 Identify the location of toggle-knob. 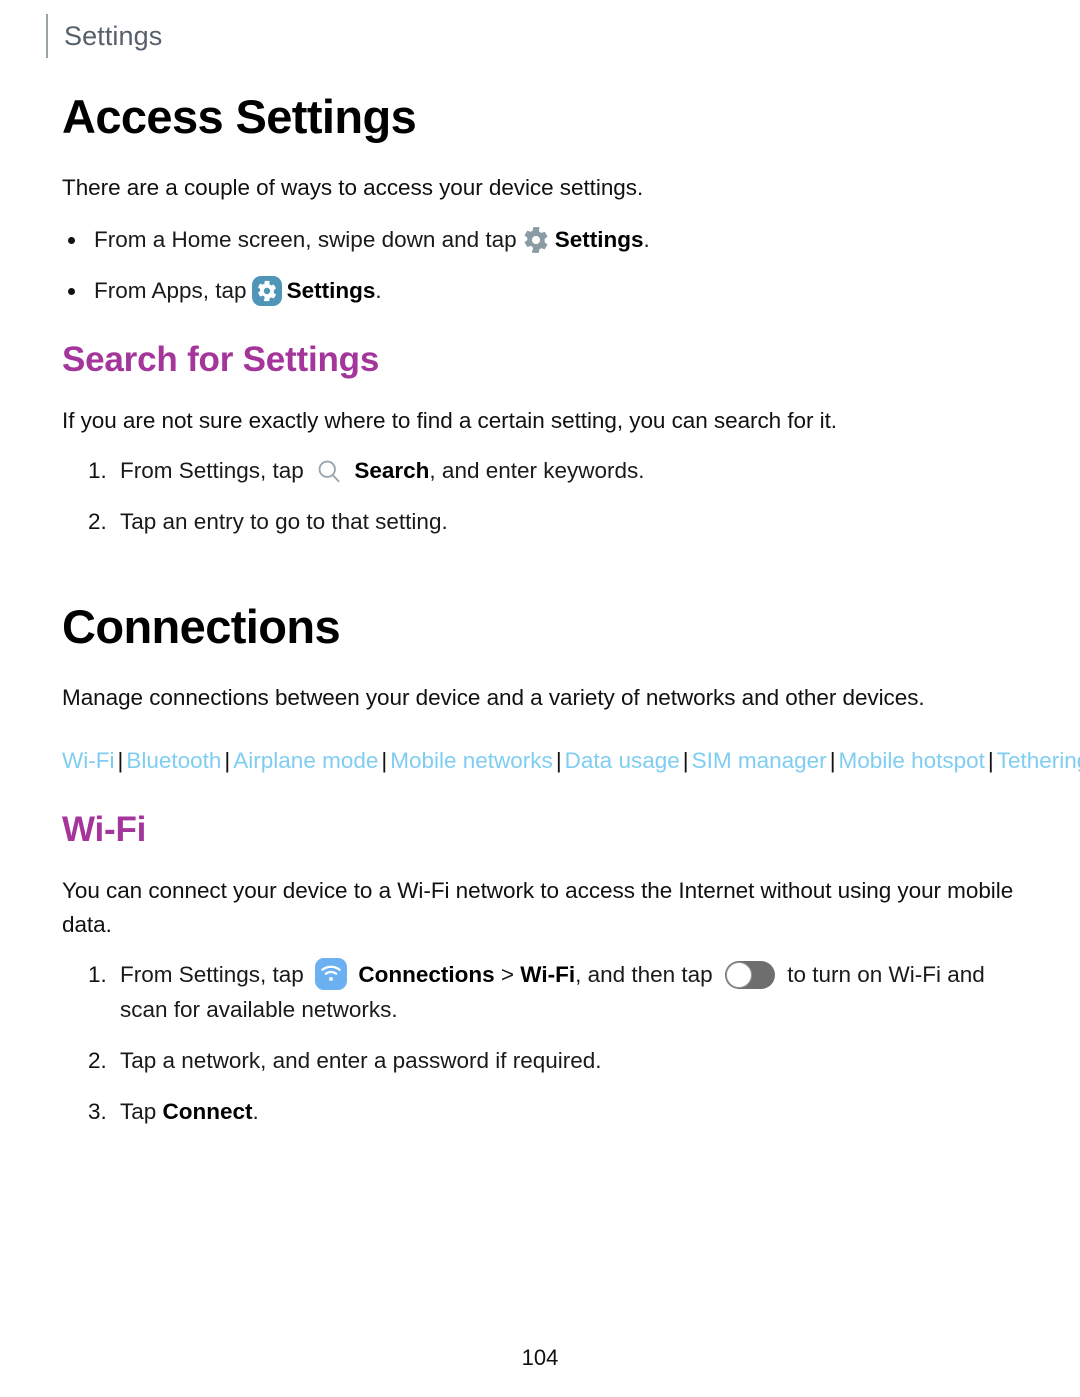
(738, 975).